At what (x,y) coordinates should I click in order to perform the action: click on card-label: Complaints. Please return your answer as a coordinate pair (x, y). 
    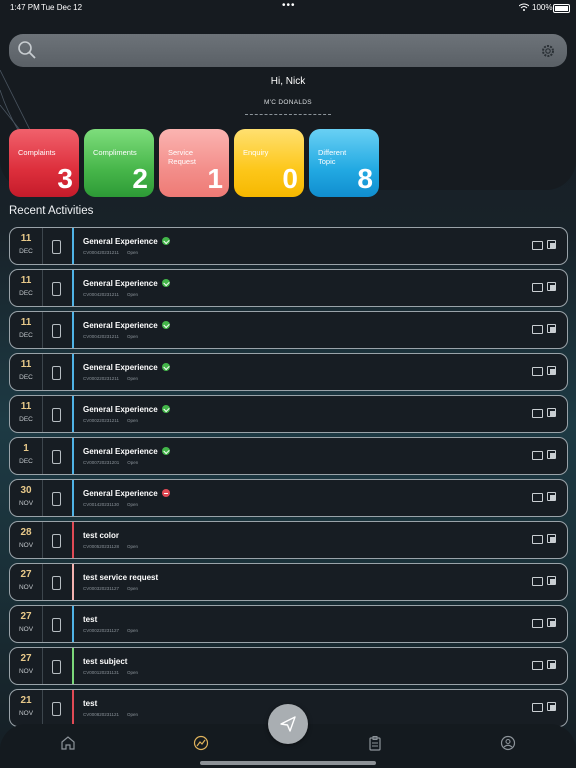
    Looking at the image, I should click on (37, 152).